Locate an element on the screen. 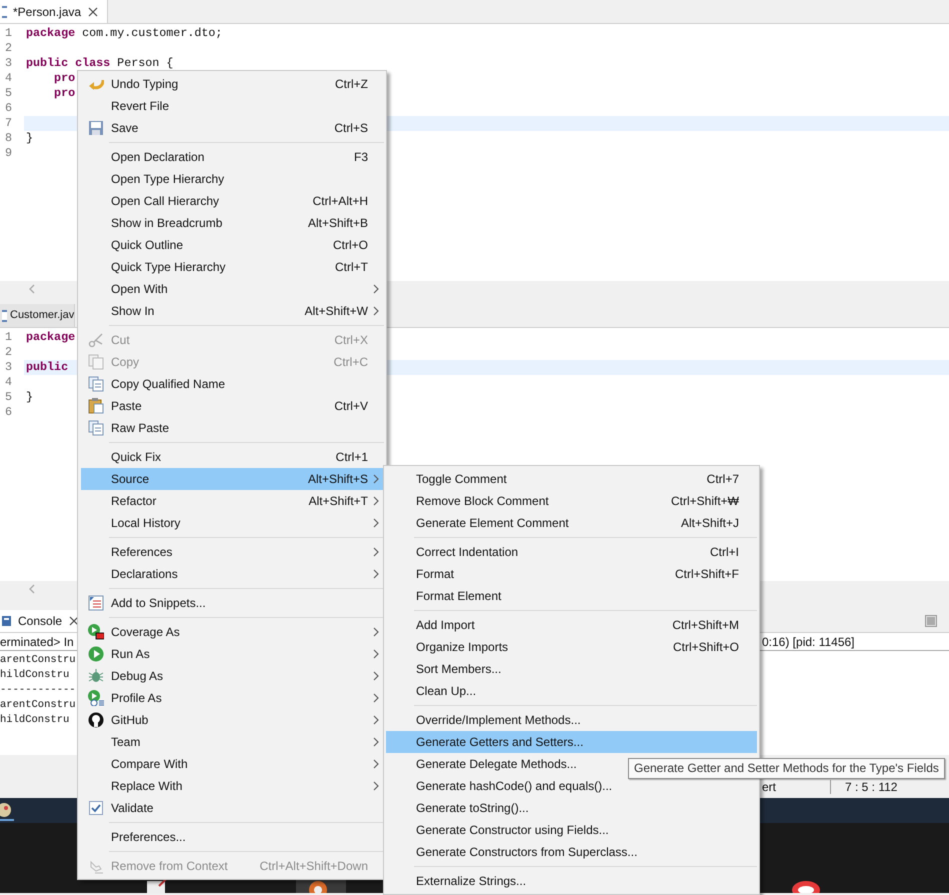 This screenshot has width=949, height=895. menu-item: GitHub is located at coordinates (232, 720).